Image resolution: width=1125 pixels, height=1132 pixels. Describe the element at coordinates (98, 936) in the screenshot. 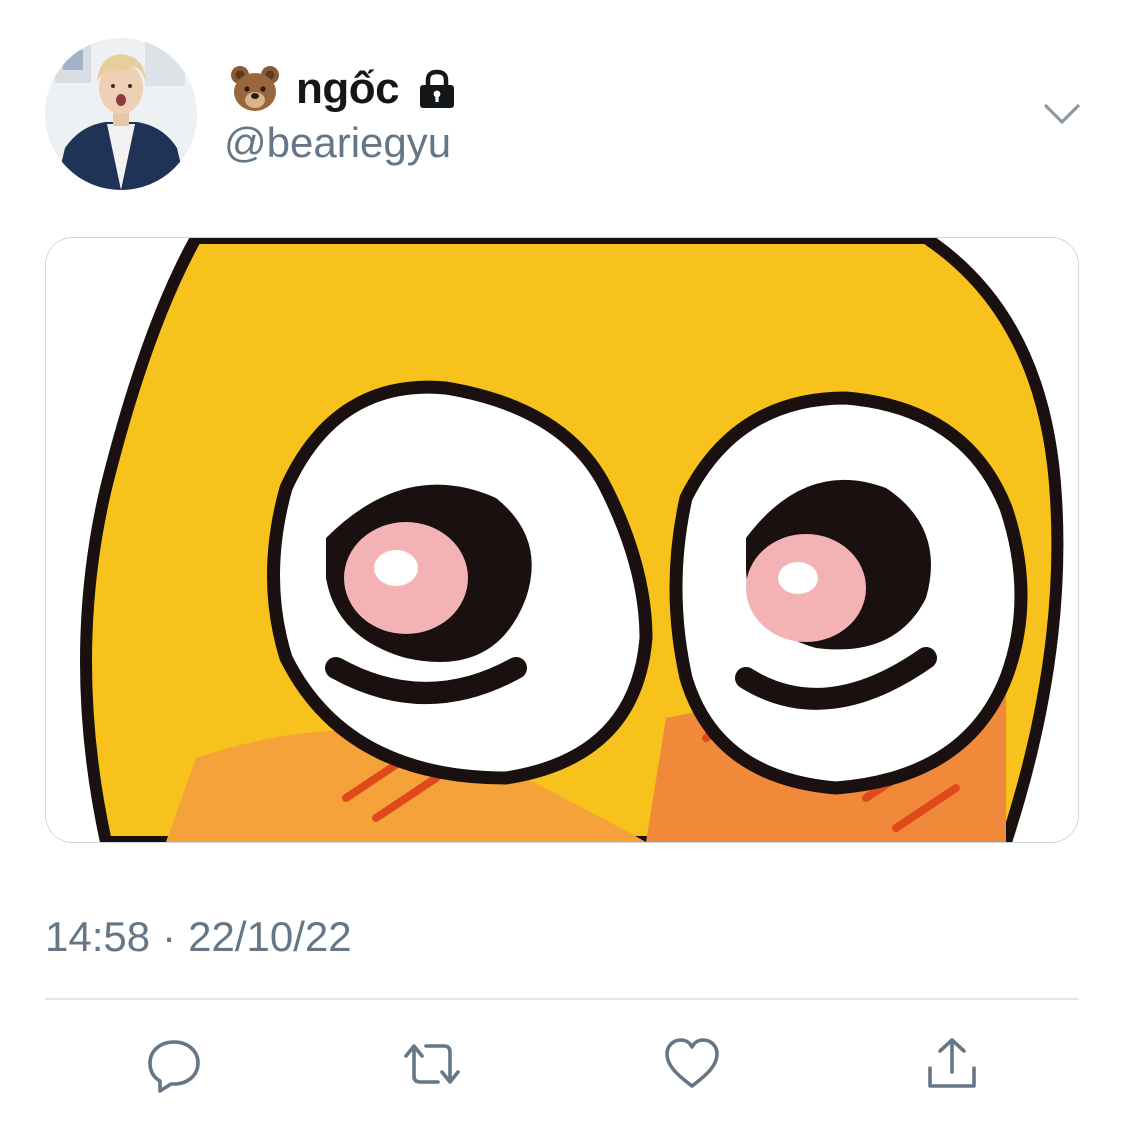

I see `tweet-time: 14:58` at that location.